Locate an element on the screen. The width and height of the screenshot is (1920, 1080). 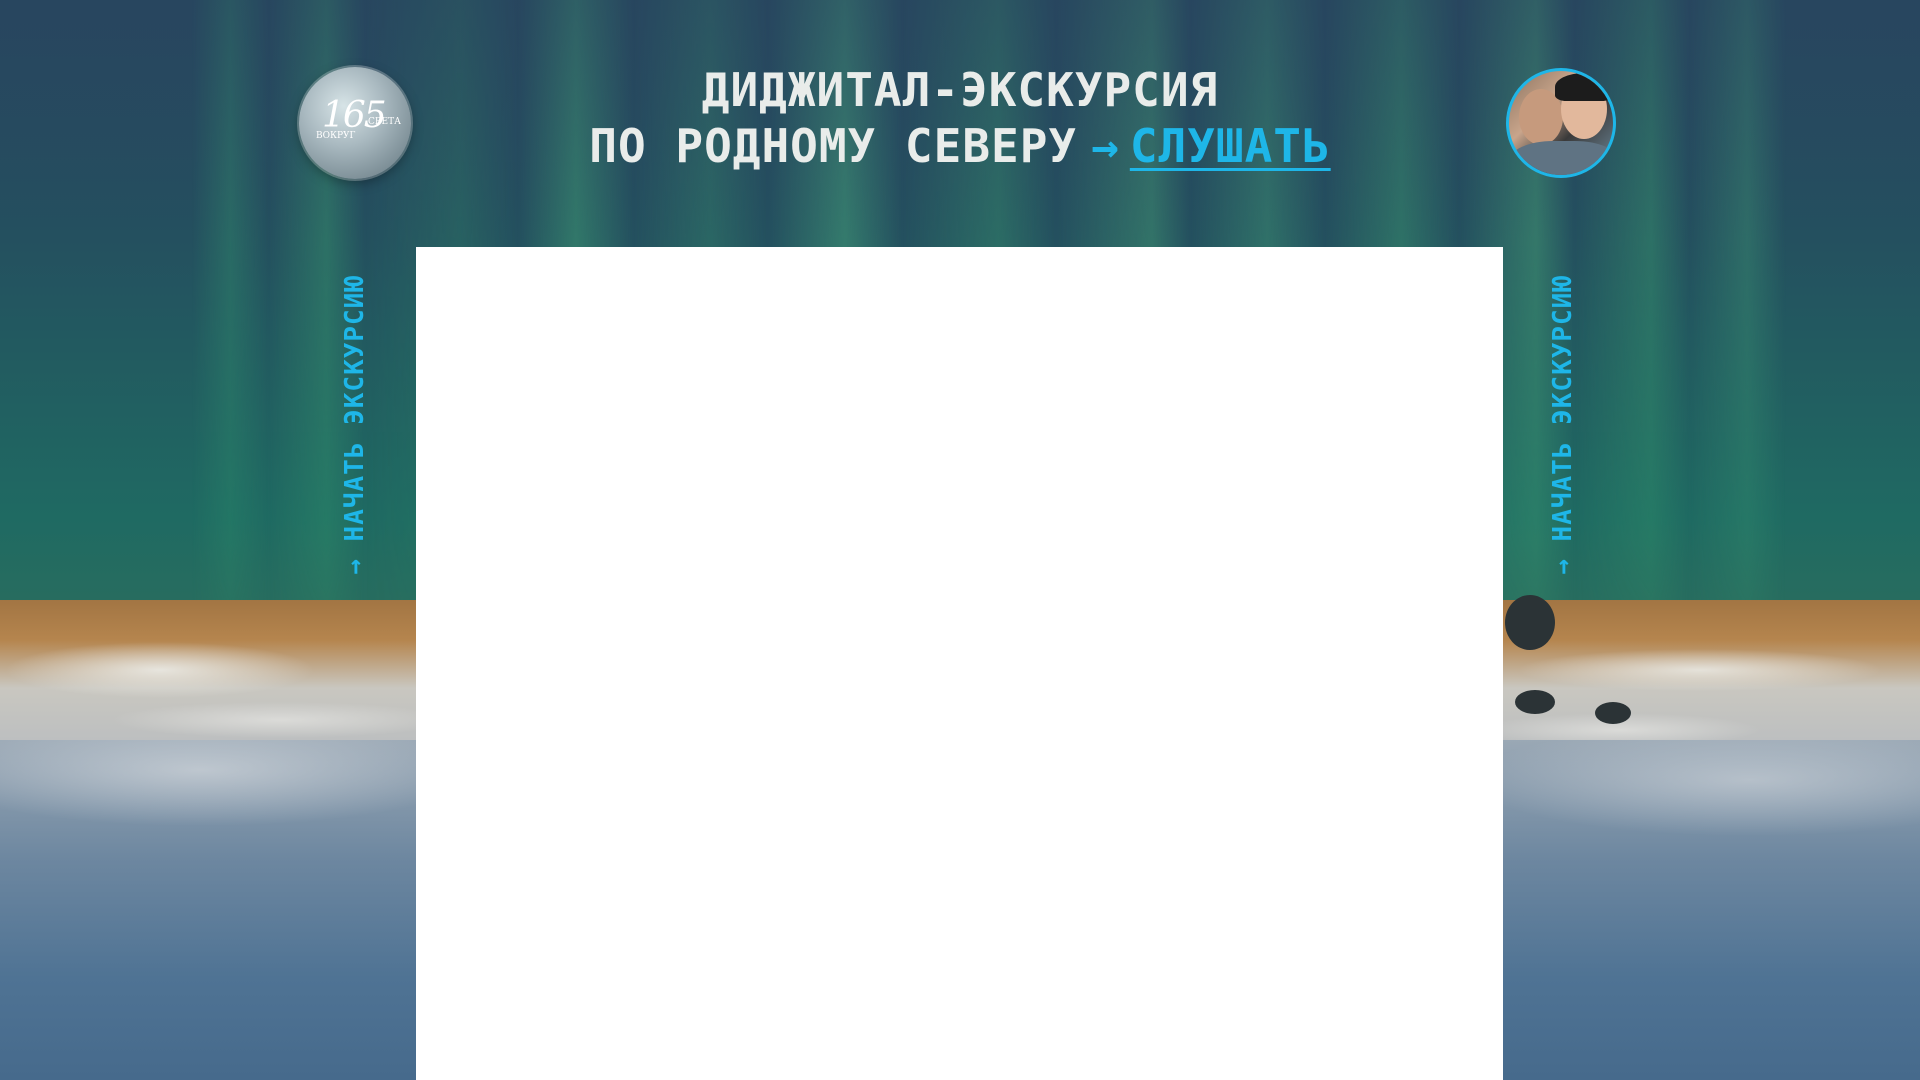
start-tour-link-right: → НАЧАТЬ ЭКСКУРСИЮ is located at coordinates (1563, 410).